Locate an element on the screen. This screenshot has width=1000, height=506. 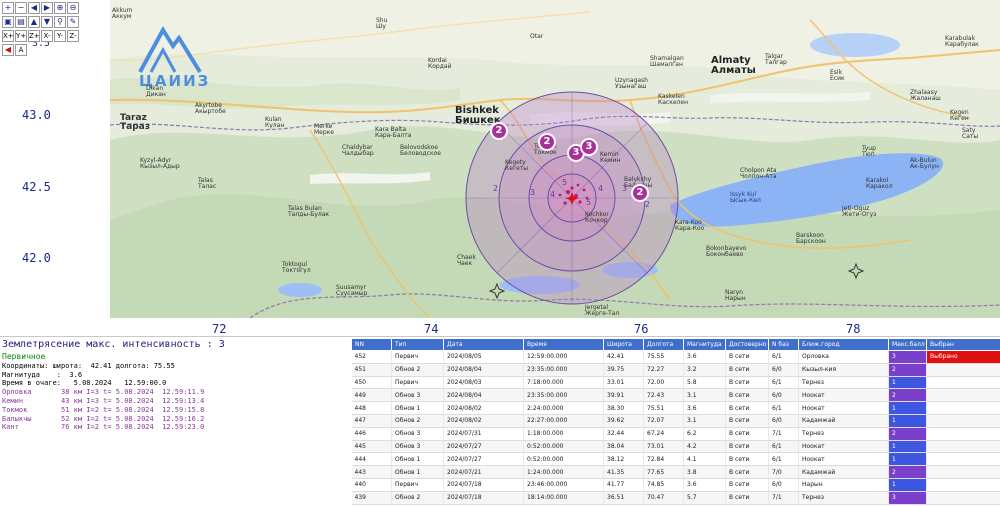
city-label-talgar: Talgar Талгар is located at coordinates (776, 59).